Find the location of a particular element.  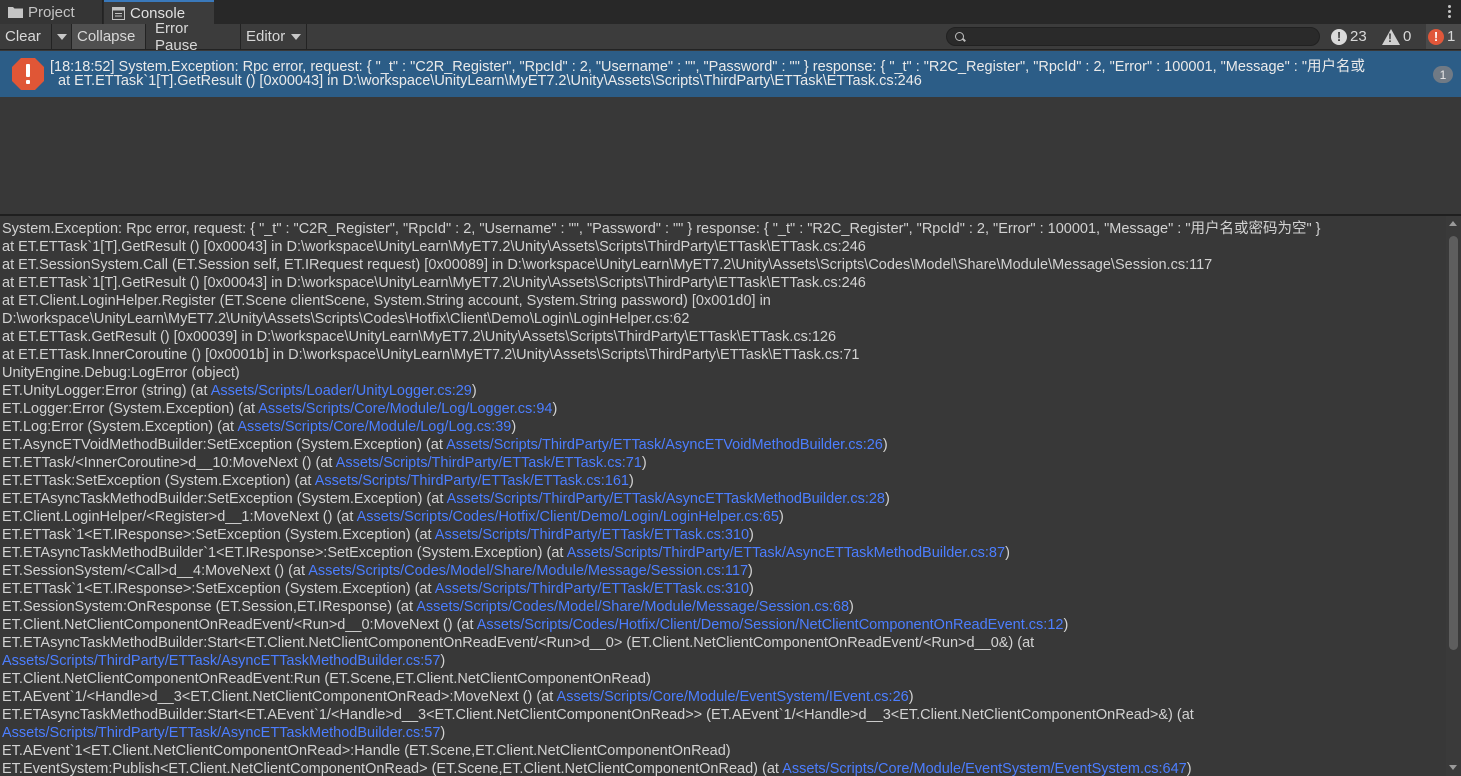

warning-icon: ! is located at coordinates (1391, 36).